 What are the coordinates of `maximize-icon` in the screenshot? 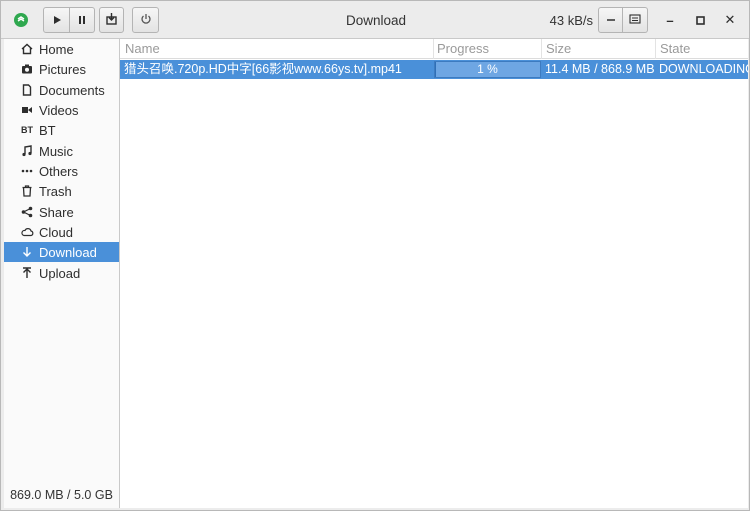 It's located at (700, 20).